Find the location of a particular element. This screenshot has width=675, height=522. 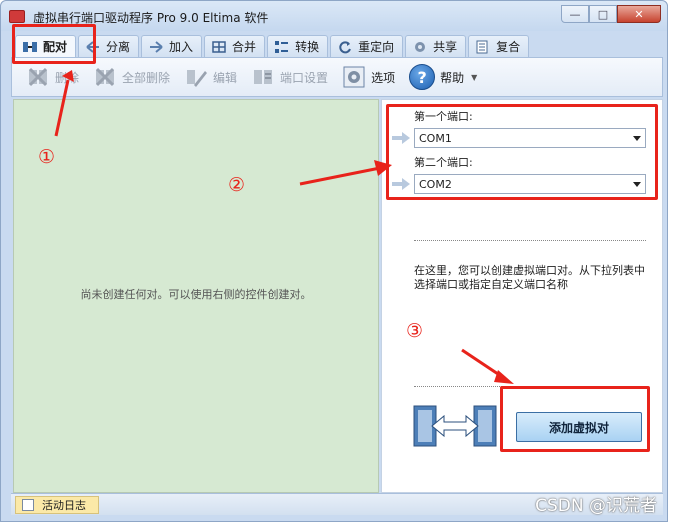

delete-label: 删除 is located at coordinates (67, 77).